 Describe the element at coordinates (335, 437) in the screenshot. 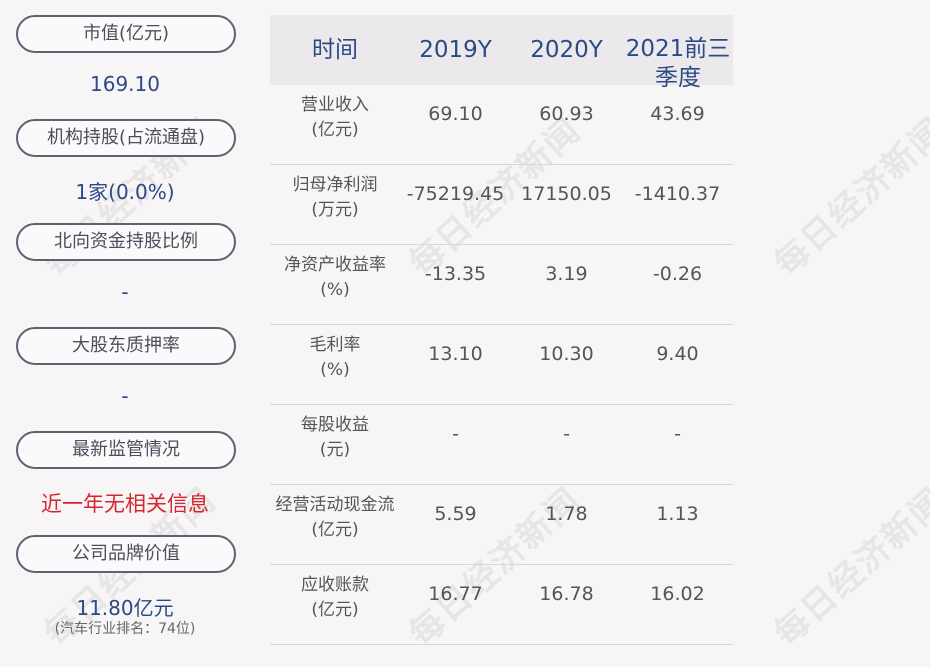

I see `row-label: 每股收益 (元)` at that location.